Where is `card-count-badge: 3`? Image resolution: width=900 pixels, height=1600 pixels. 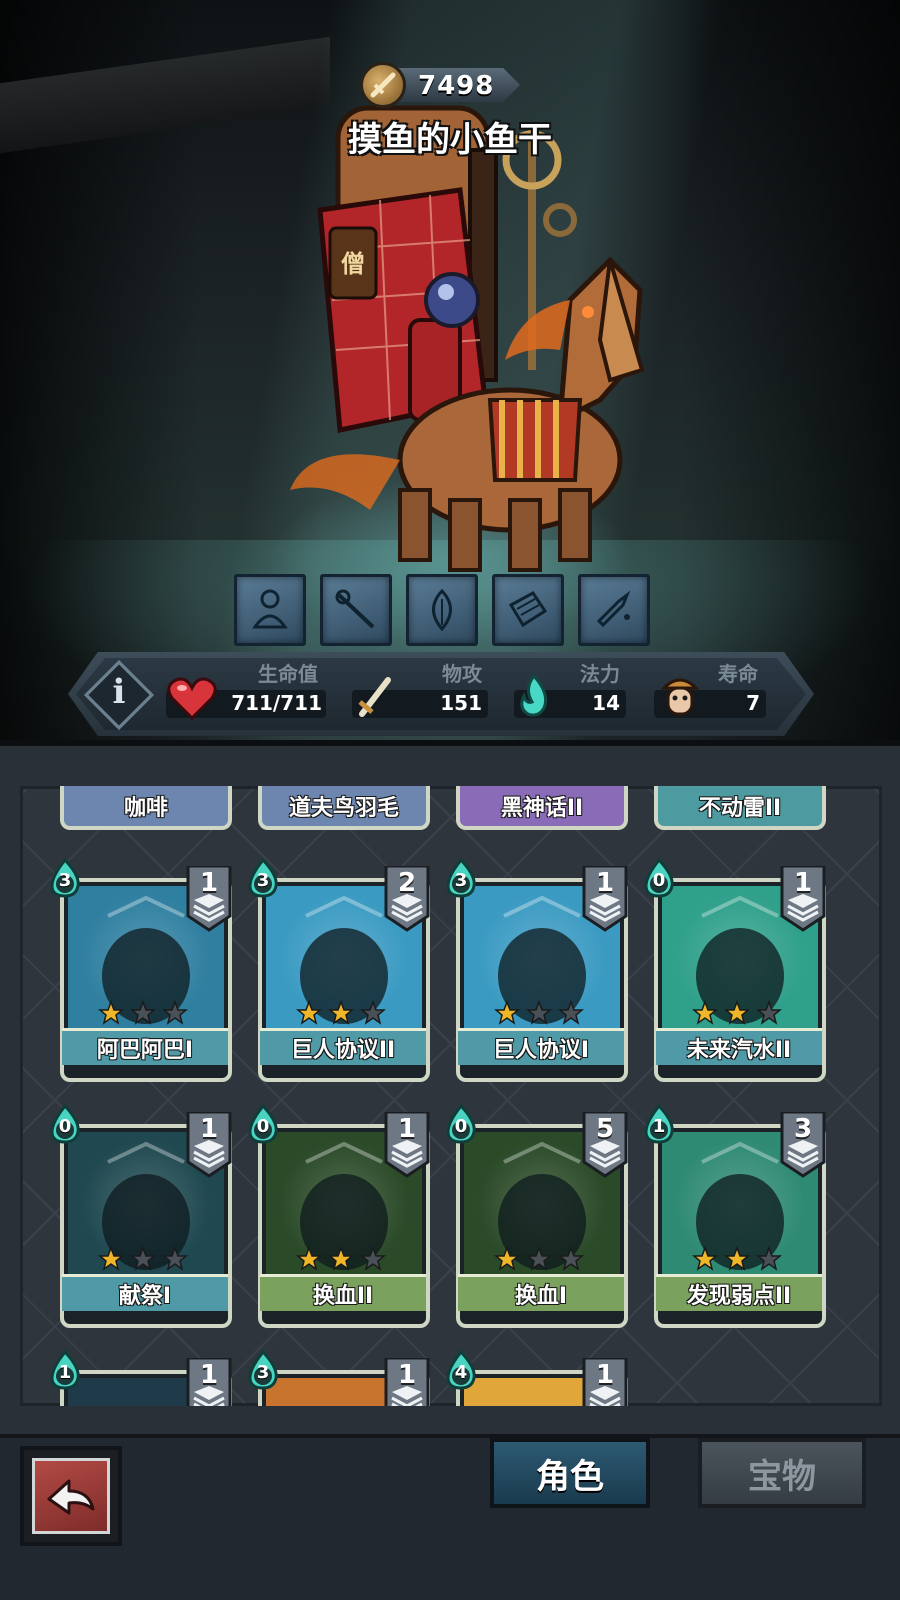
card-count-badge: 3 is located at coordinates (803, 1144).